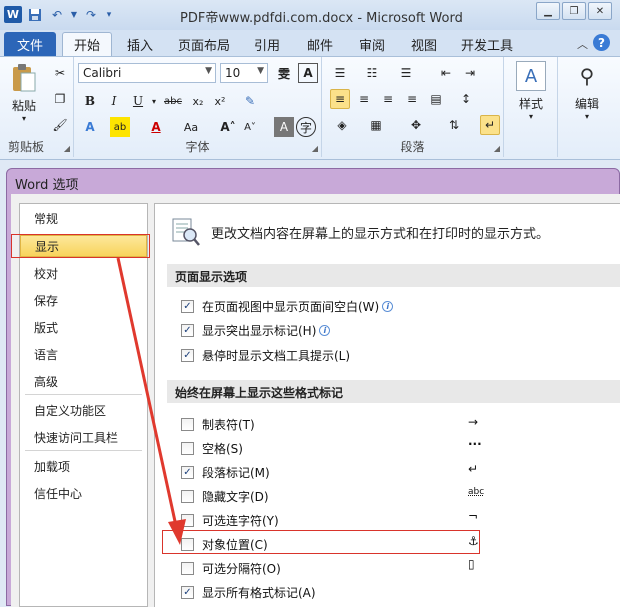 The image size is (620, 607). Describe the element at coordinates (151, 401) in the screenshot. I see `annotation-arrow` at that location.